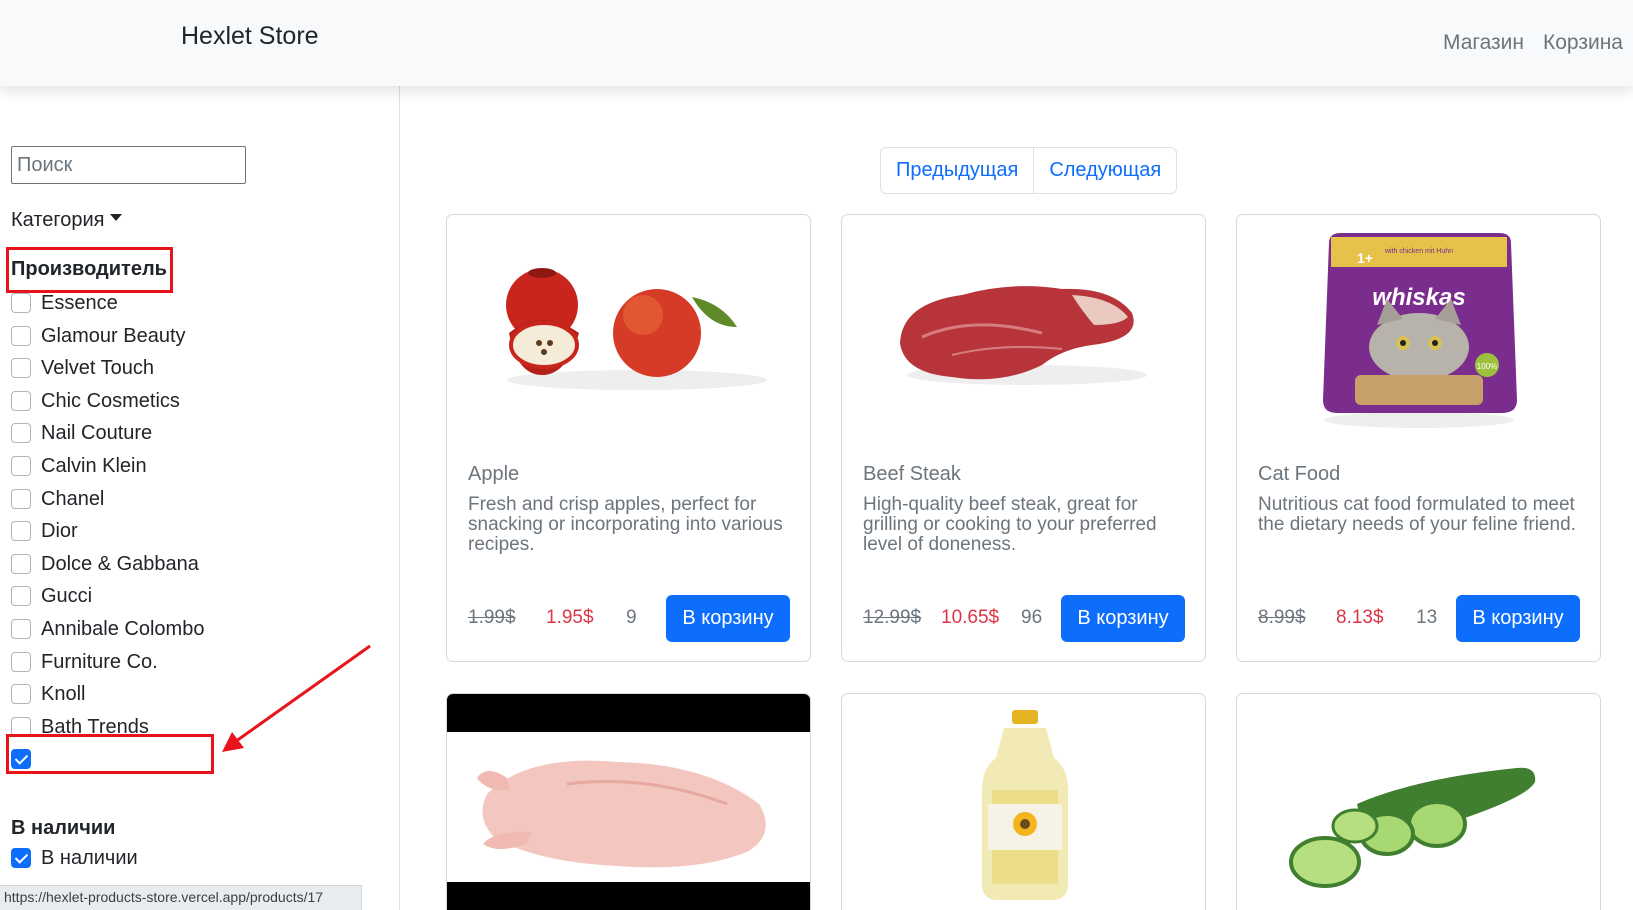 The width and height of the screenshot is (1633, 910). I want to click on annotation-arrow-icon, so click(296, 698).